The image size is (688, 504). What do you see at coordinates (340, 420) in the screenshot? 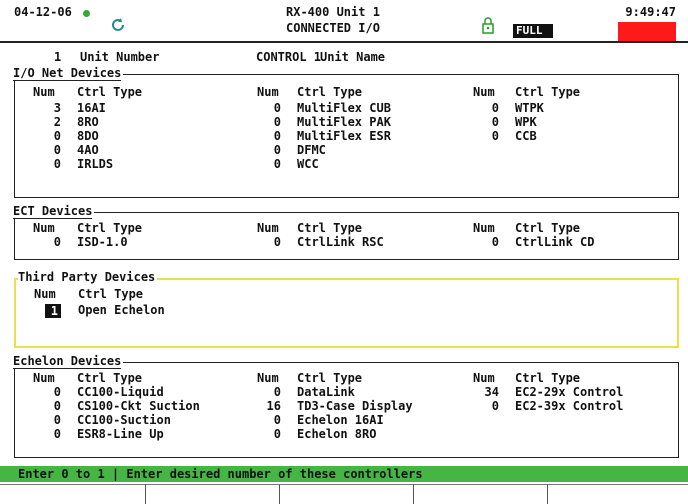
I see `device-type: Echelon 16AI` at bounding box center [340, 420].